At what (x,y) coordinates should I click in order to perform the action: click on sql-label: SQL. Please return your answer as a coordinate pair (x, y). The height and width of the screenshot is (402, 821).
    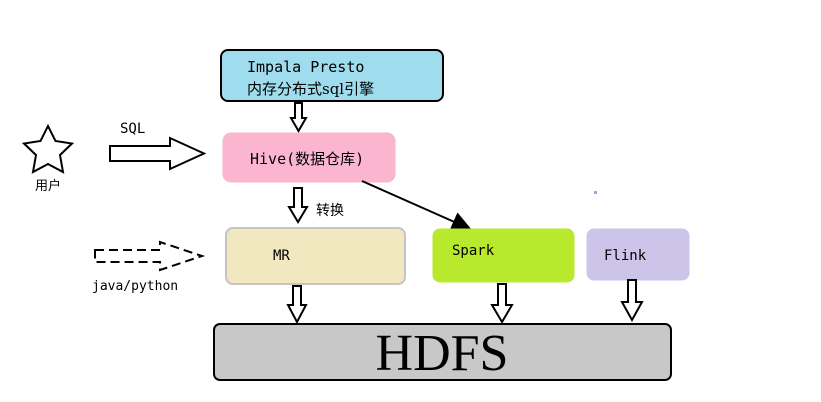
    Looking at the image, I should click on (132, 129).